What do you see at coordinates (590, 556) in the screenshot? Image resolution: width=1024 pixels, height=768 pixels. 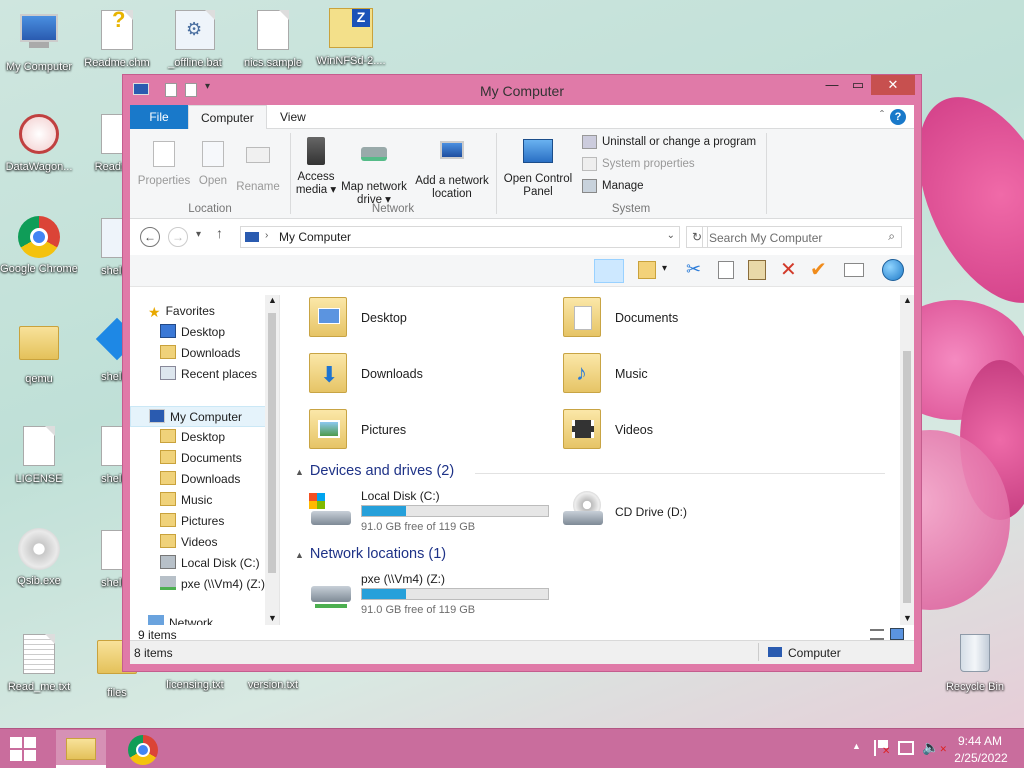 I see `network-section-header: ▲ Network locations (1)` at bounding box center [590, 556].